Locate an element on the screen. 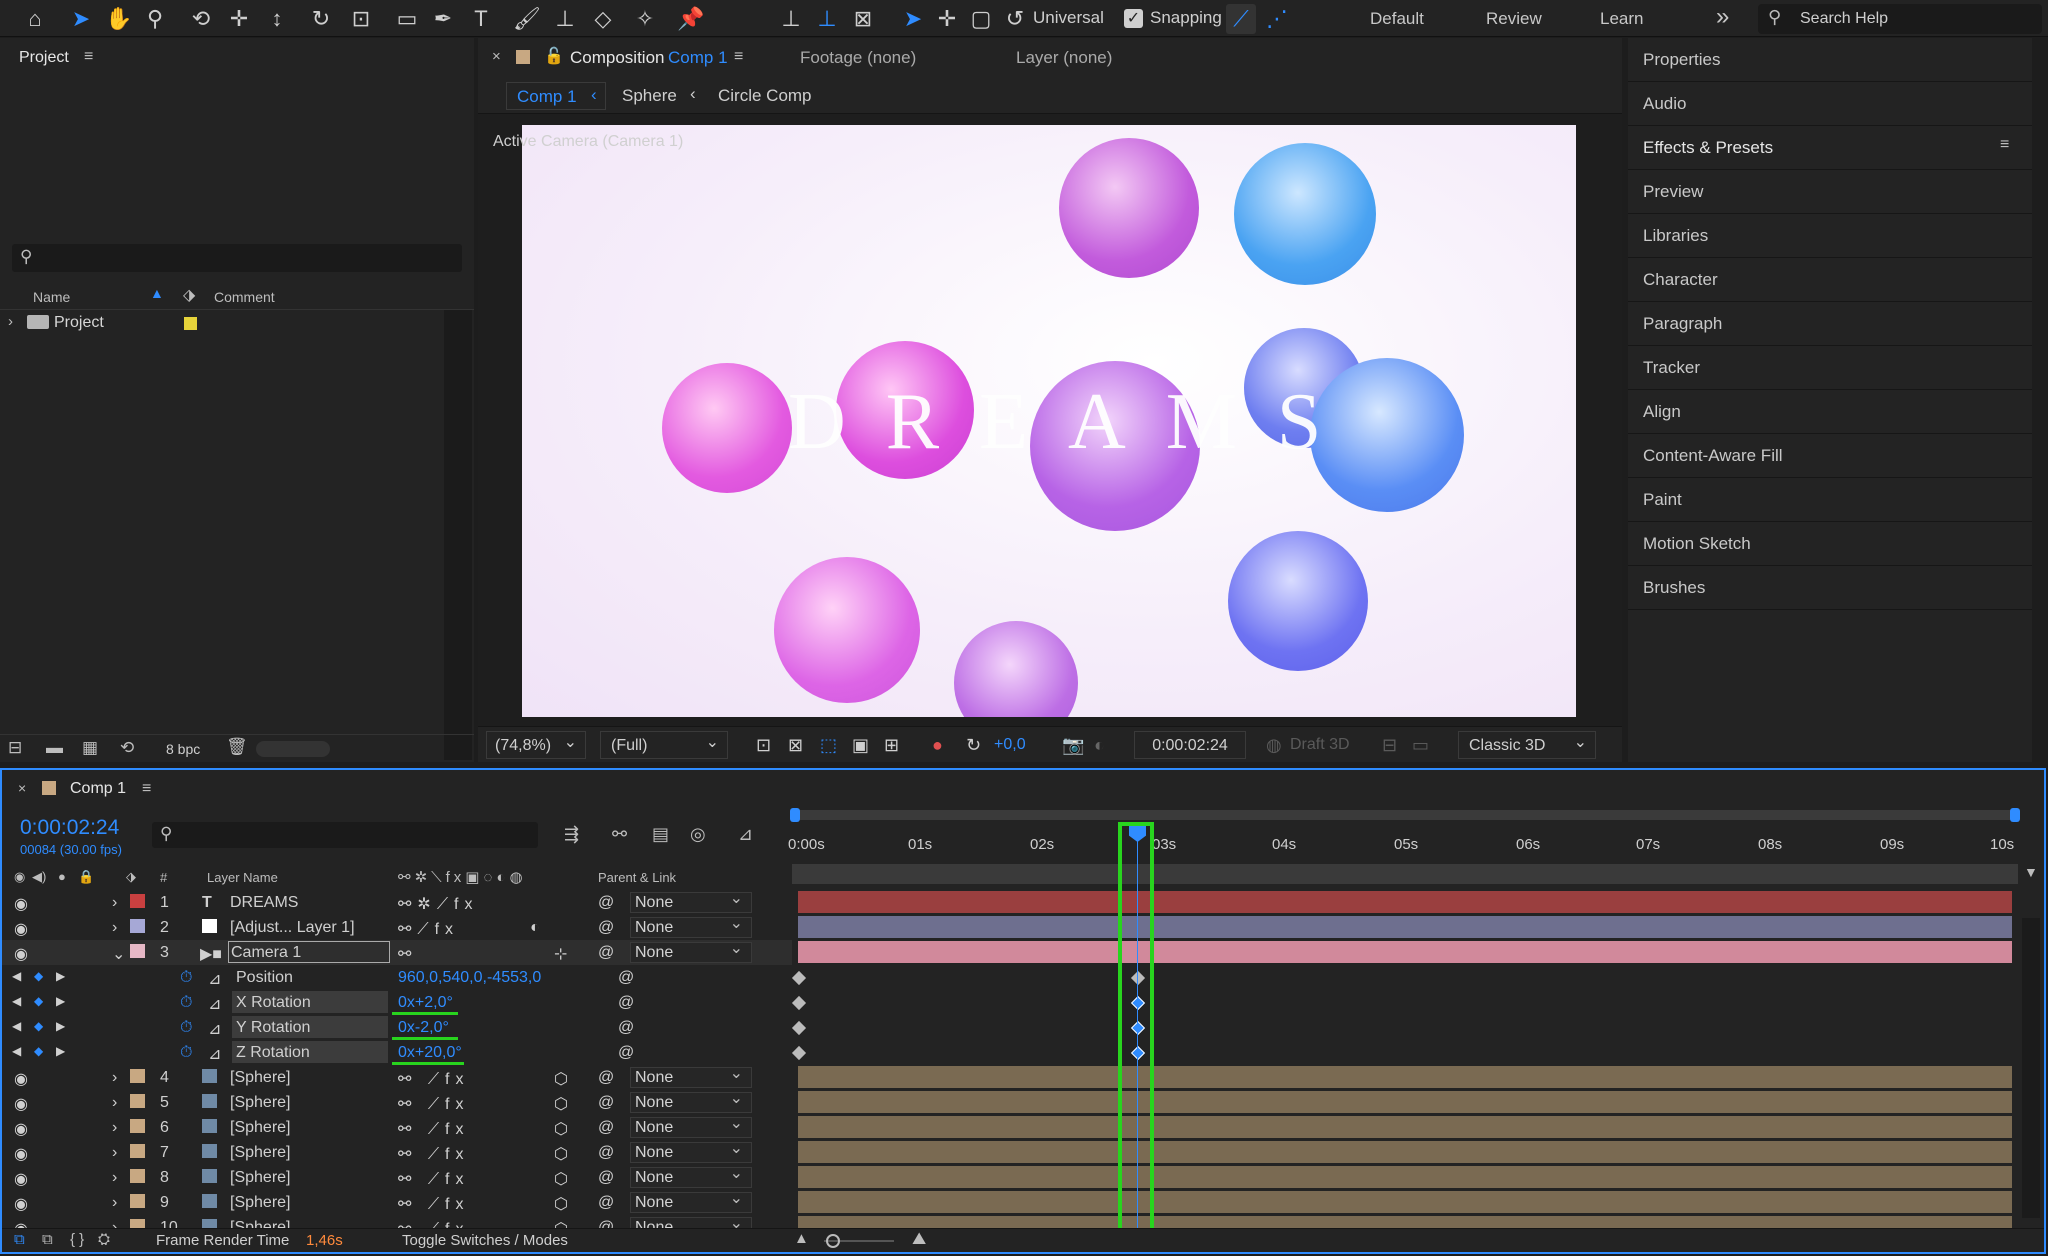  project-search-input: ⚲ is located at coordinates (237, 258).